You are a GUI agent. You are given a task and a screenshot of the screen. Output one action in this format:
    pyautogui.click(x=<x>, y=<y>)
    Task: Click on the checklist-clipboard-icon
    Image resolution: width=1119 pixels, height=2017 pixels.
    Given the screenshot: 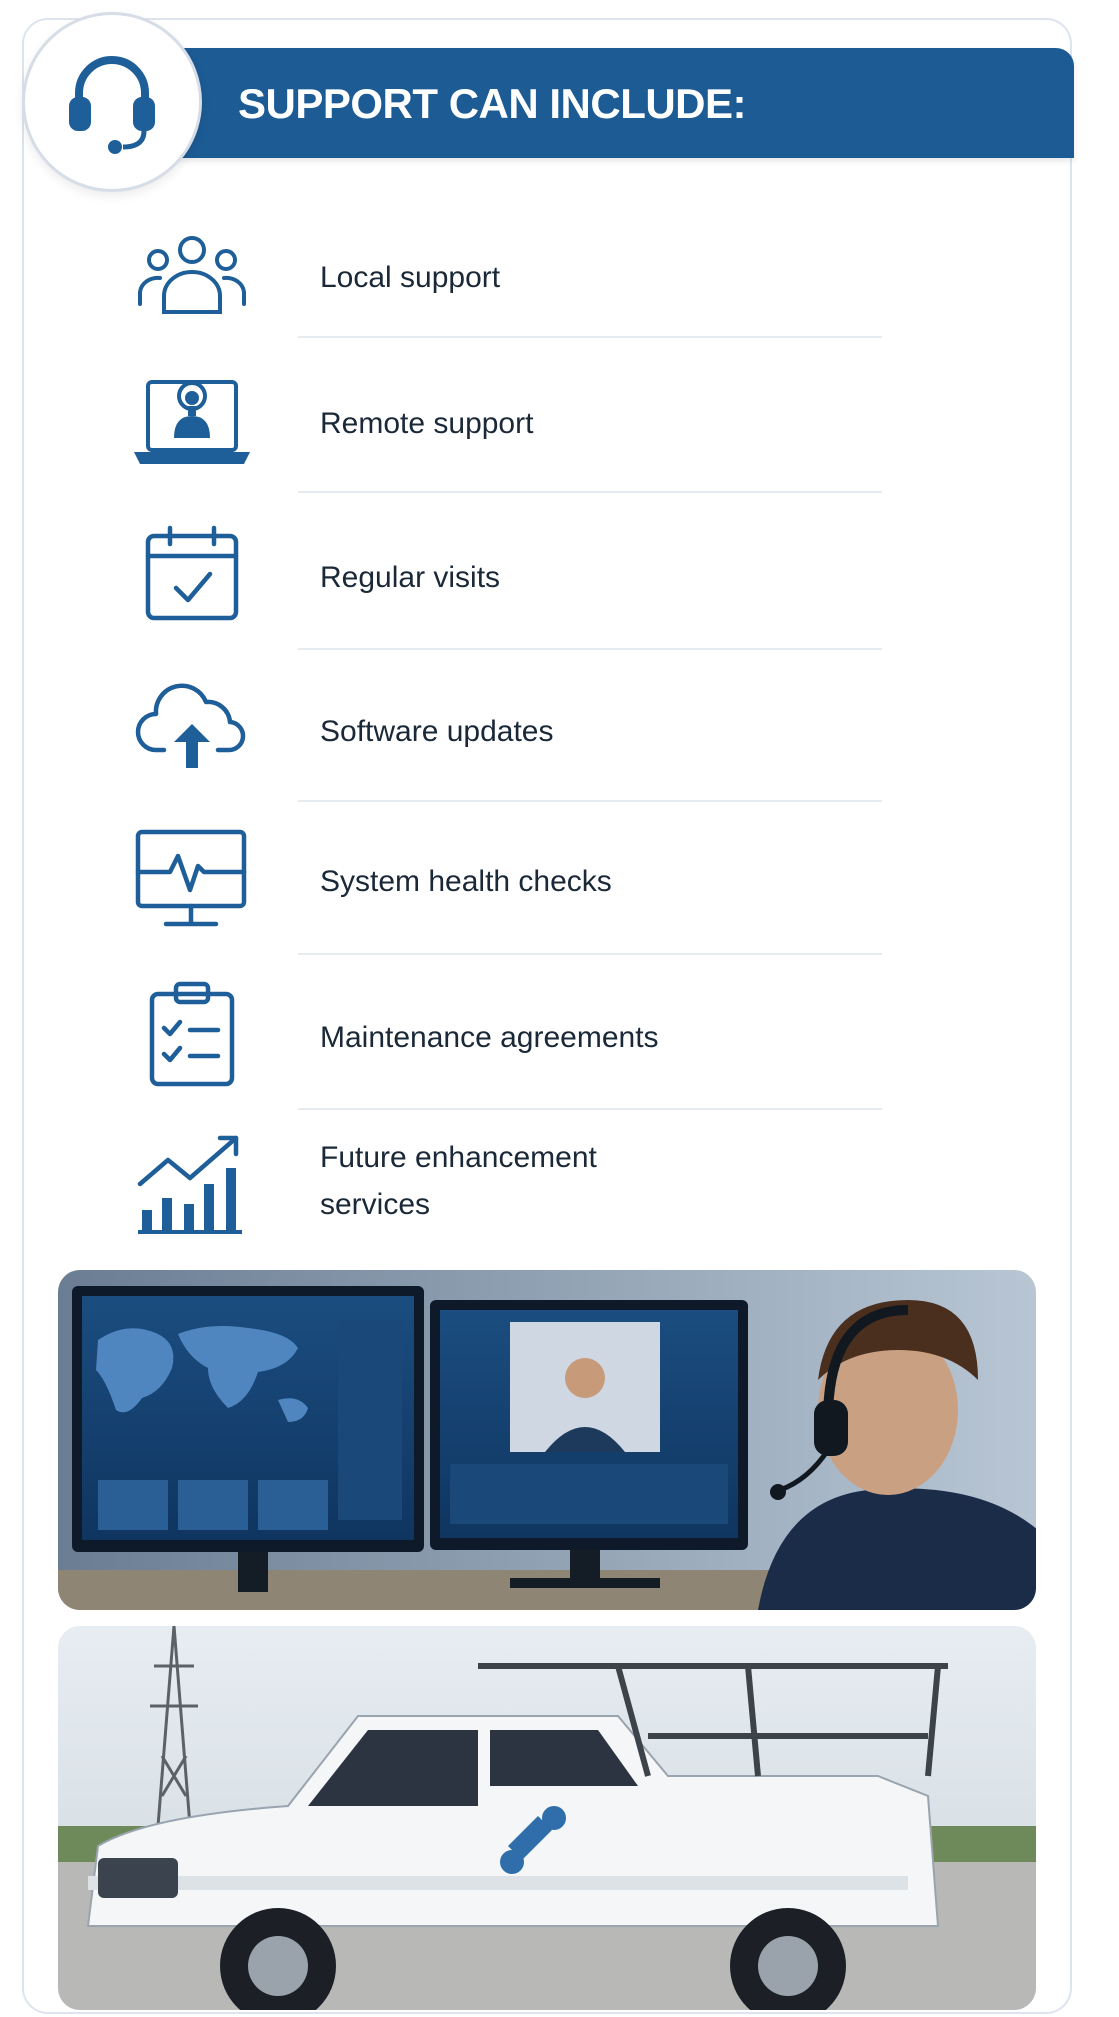 What is the action you would take?
    pyautogui.click(x=192, y=1034)
    